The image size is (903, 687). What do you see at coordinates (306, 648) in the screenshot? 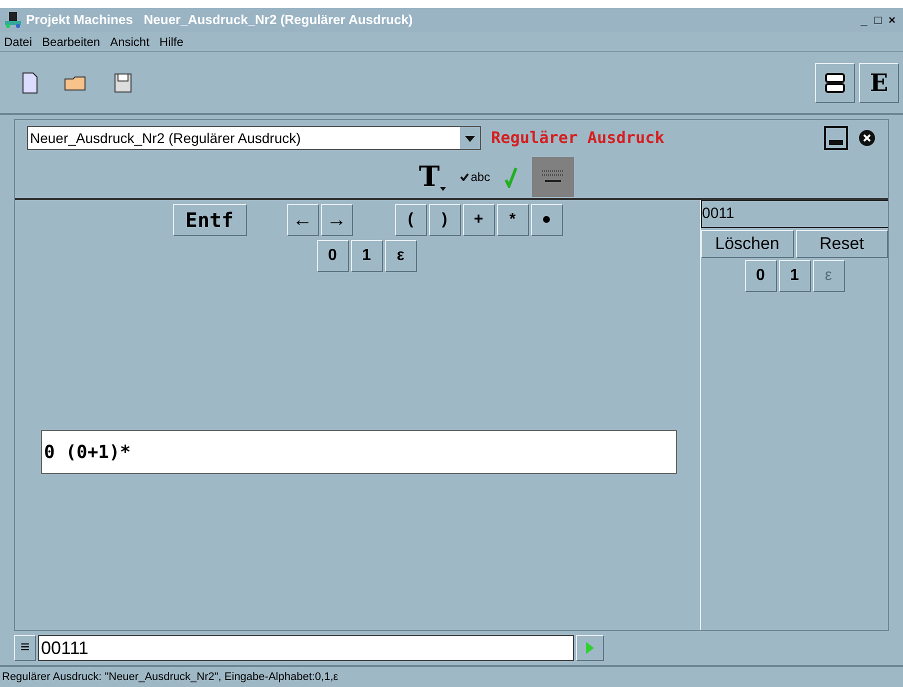
I see `input-field: 00111` at bounding box center [306, 648].